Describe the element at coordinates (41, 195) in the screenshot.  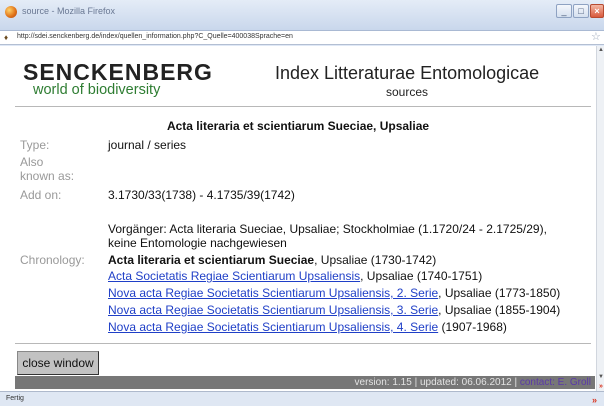
I see `add-on-label: Add on:` at that location.